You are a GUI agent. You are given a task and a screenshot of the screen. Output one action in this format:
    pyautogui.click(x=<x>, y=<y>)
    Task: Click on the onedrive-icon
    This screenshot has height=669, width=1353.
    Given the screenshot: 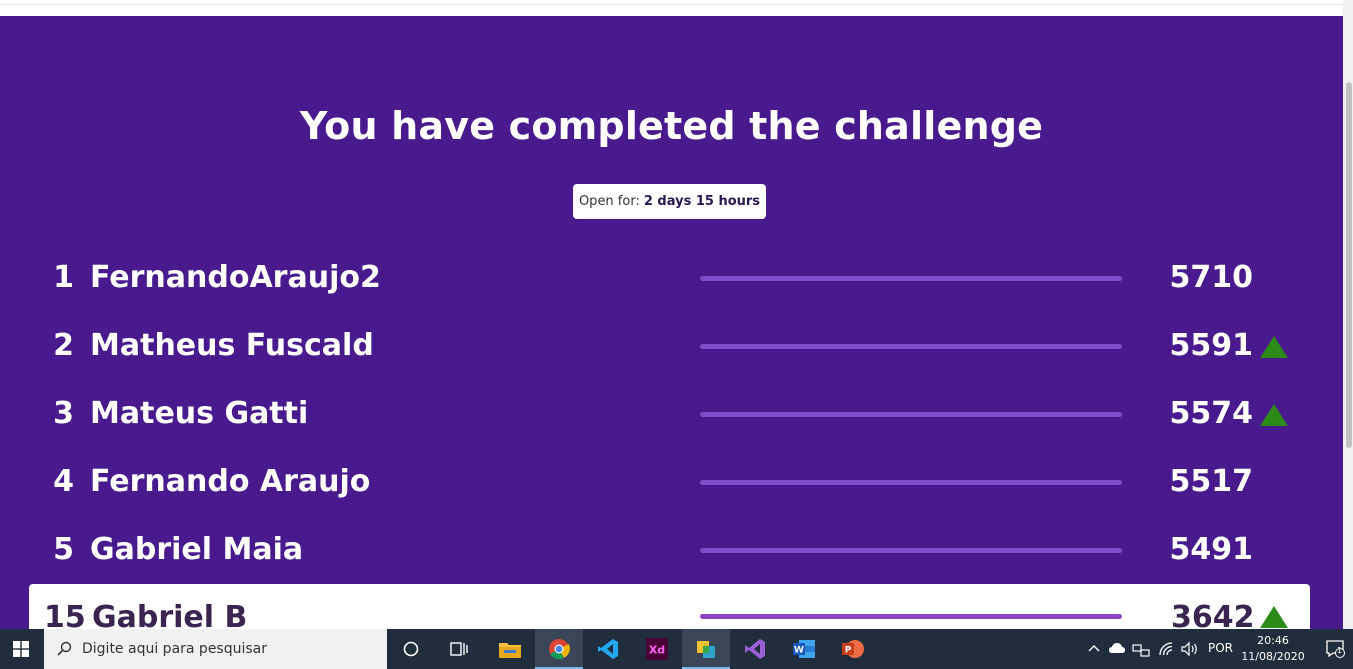 What is the action you would take?
    pyautogui.click(x=1117, y=648)
    